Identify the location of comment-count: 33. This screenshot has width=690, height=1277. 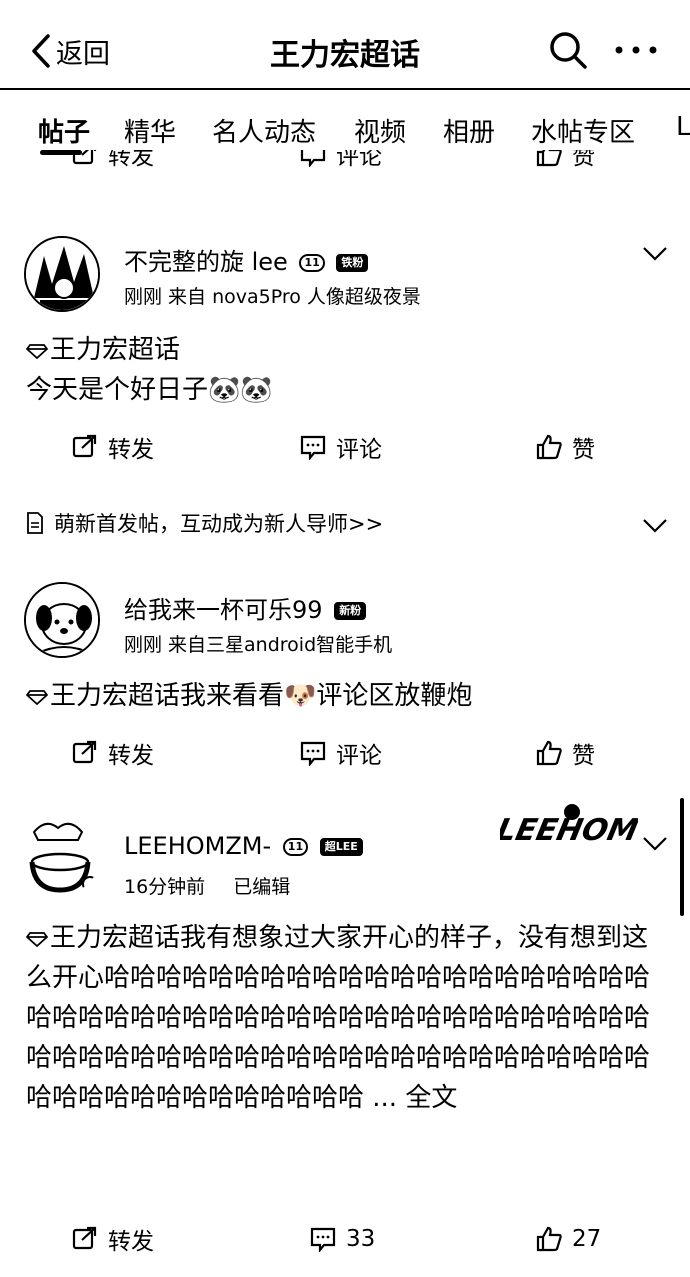
(361, 1239).